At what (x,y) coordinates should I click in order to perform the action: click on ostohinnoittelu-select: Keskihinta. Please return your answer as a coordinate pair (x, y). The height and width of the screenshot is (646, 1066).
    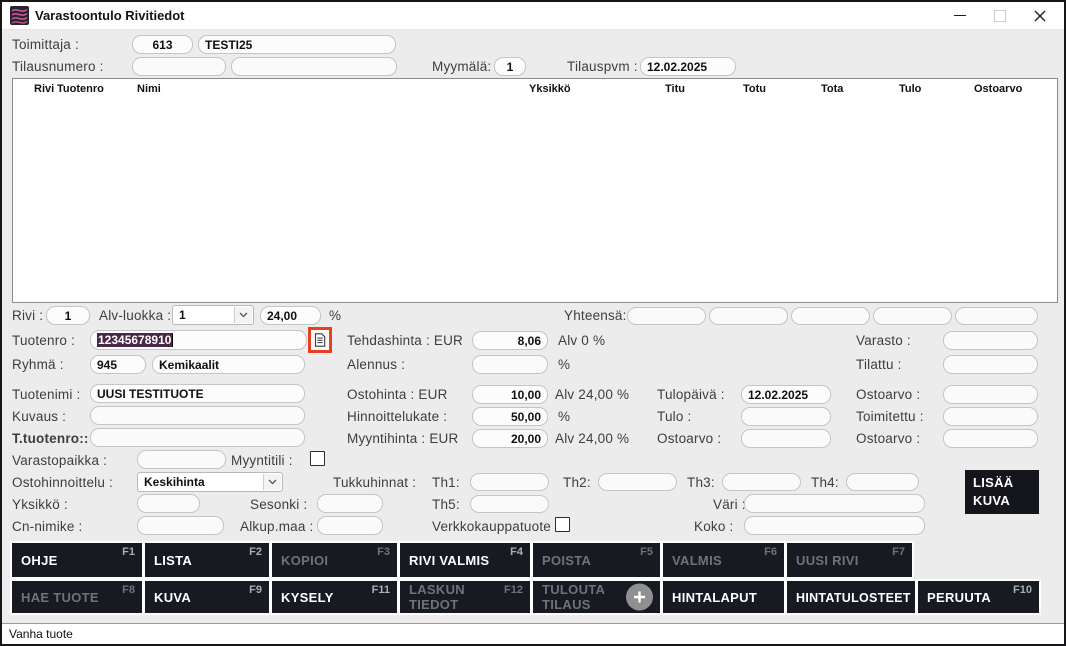
    Looking at the image, I should click on (210, 482).